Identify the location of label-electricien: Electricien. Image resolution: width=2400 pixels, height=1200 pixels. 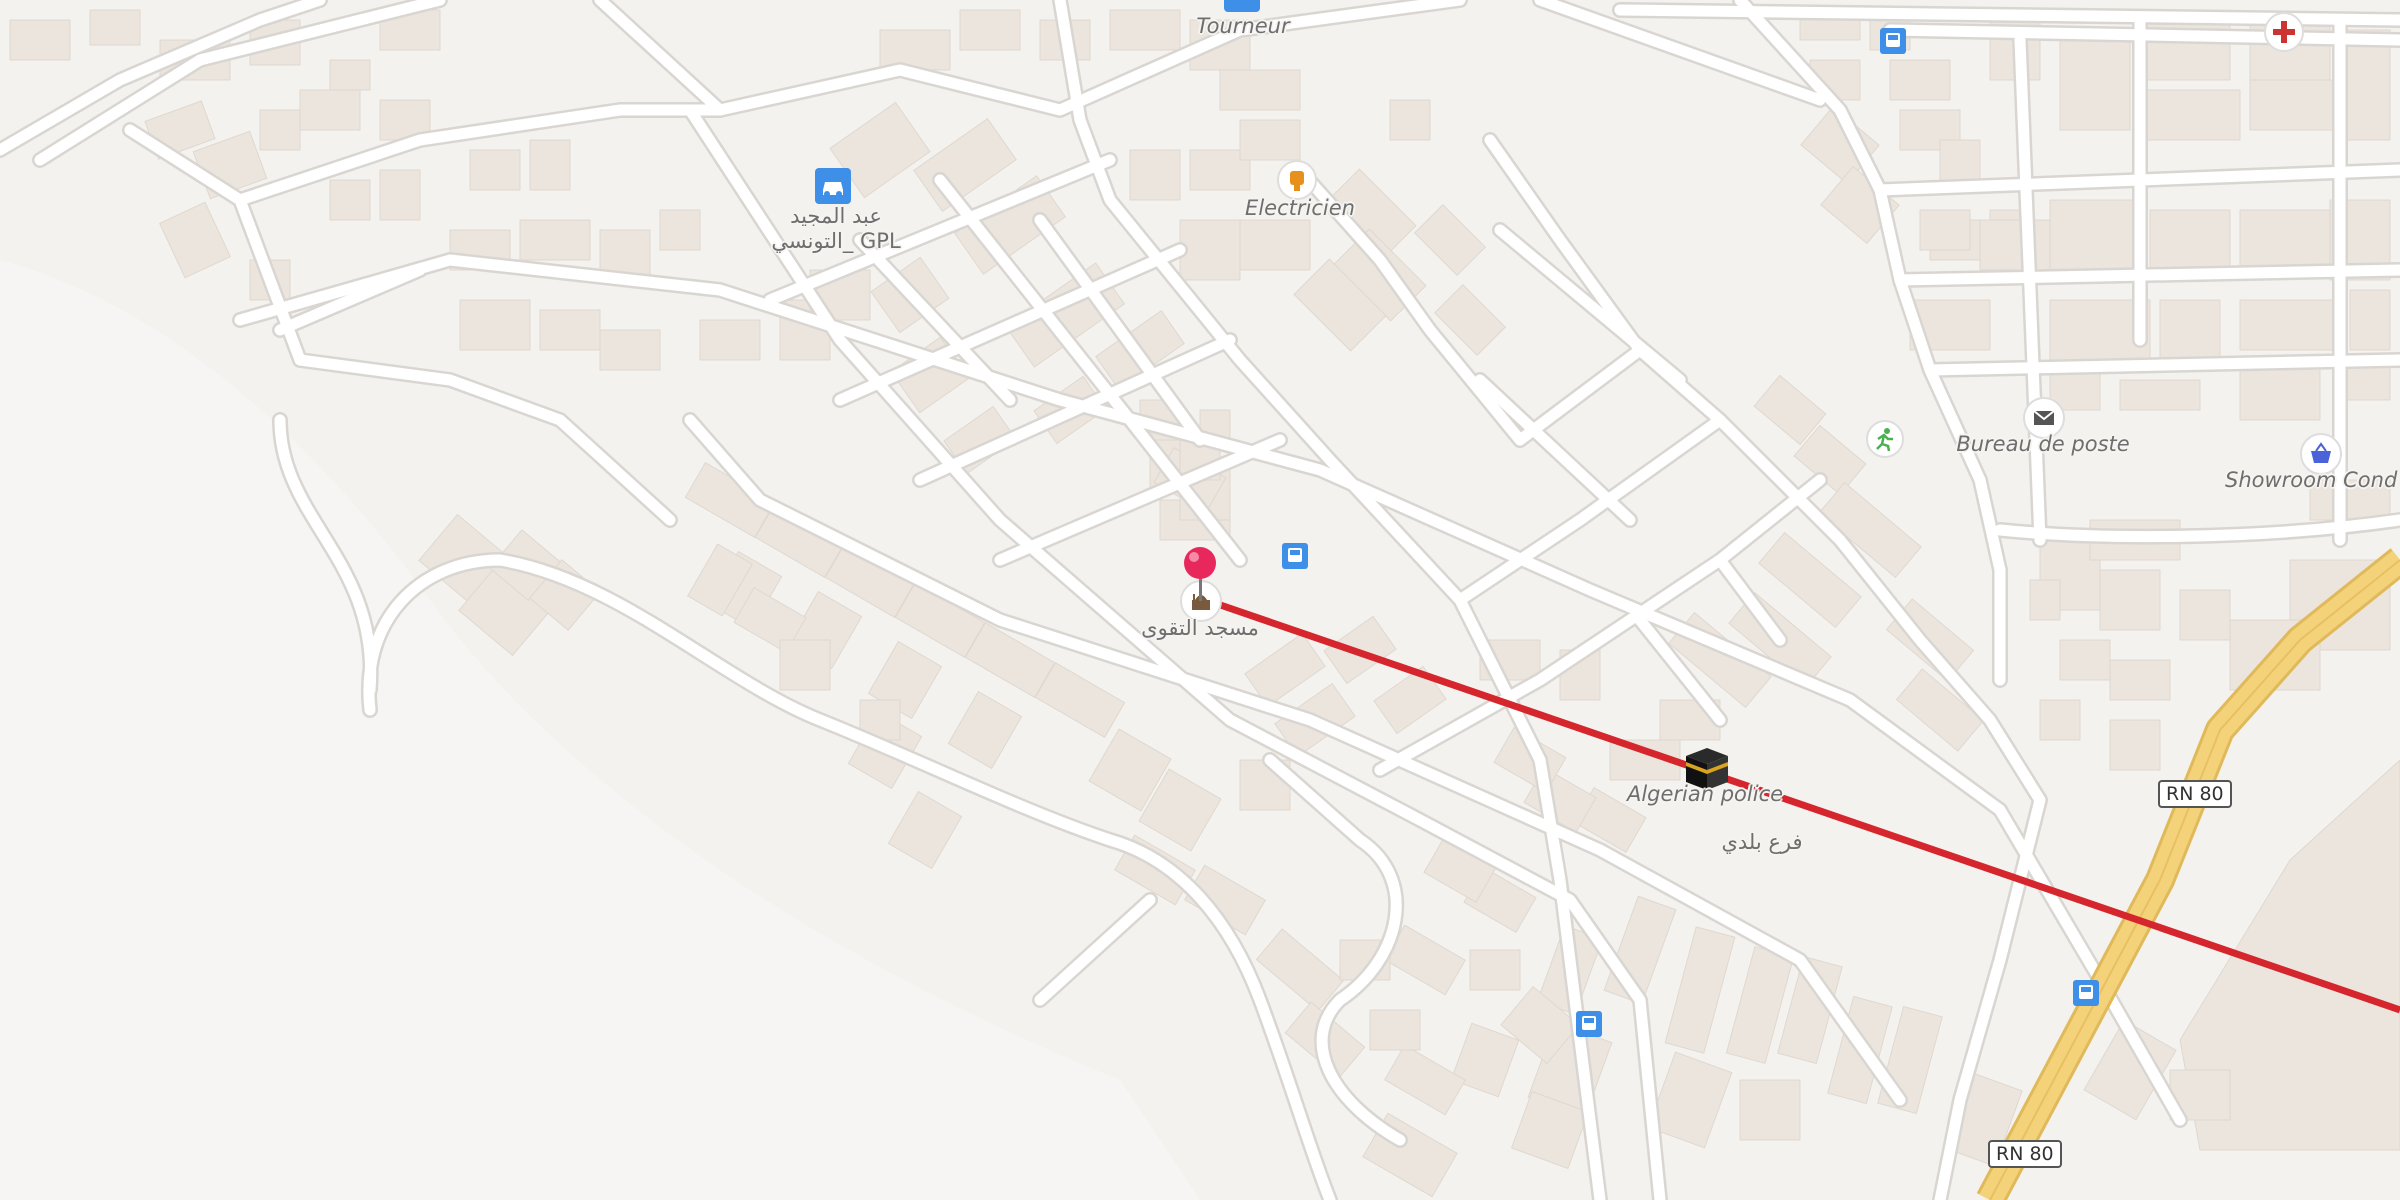
(1300, 208).